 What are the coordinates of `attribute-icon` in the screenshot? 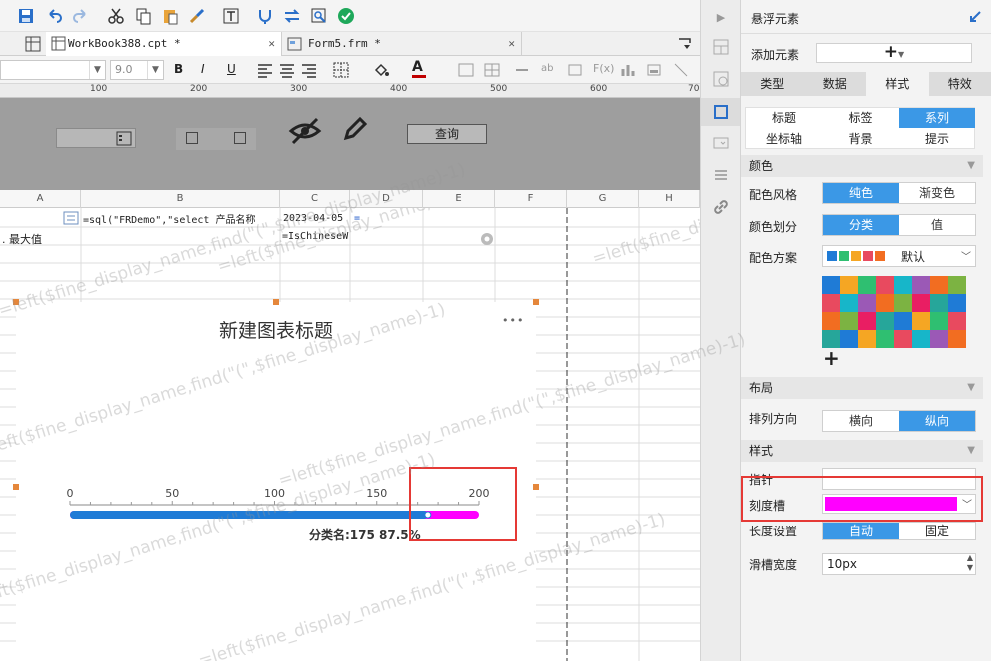 It's located at (721, 79).